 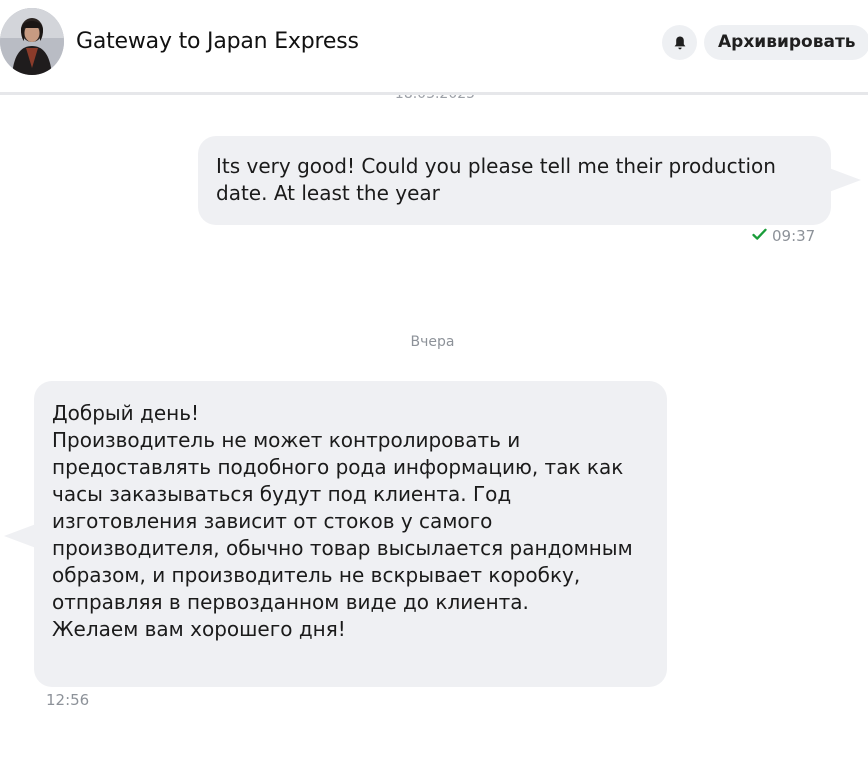 I want to click on date-separator: Вчера, so click(x=432, y=342).